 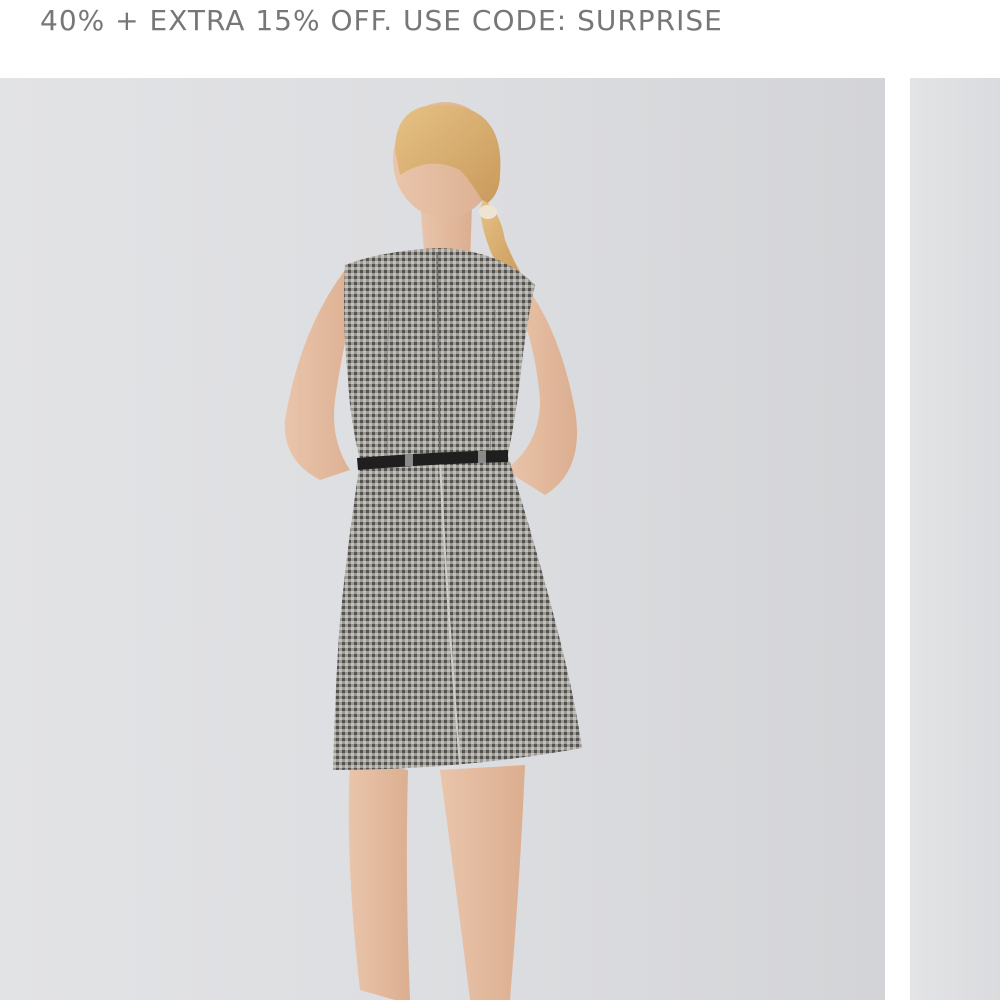 I want to click on product-image-next, so click(x=955, y=539).